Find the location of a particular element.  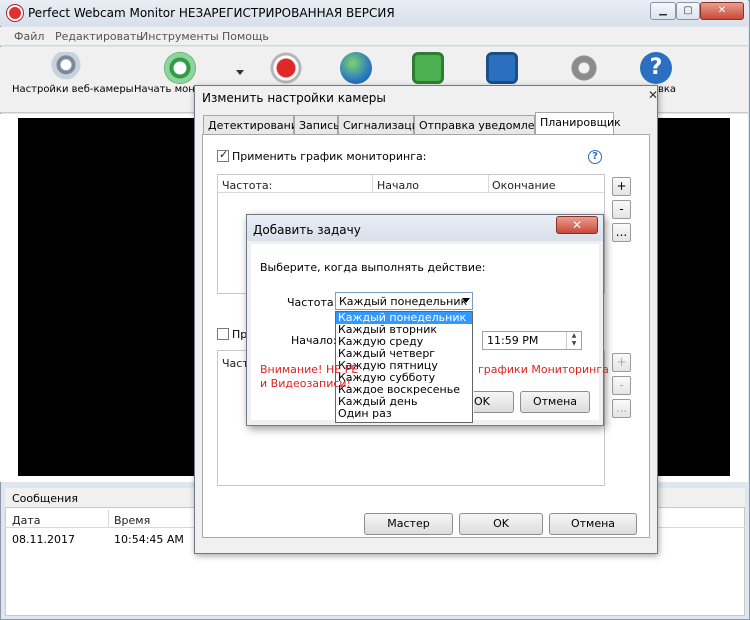

warning-text-a: Внимание! НЕ РЕ is located at coordinates (309, 369).